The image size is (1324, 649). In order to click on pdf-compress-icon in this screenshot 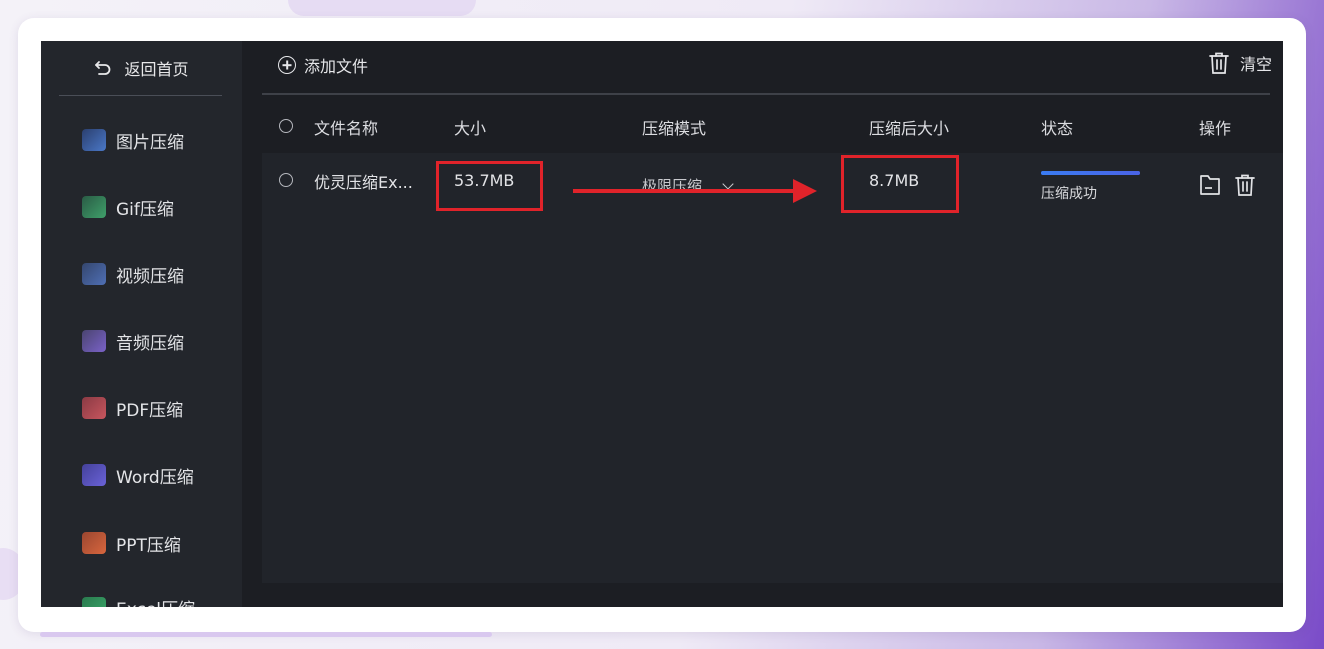, I will do `click(94, 408)`.